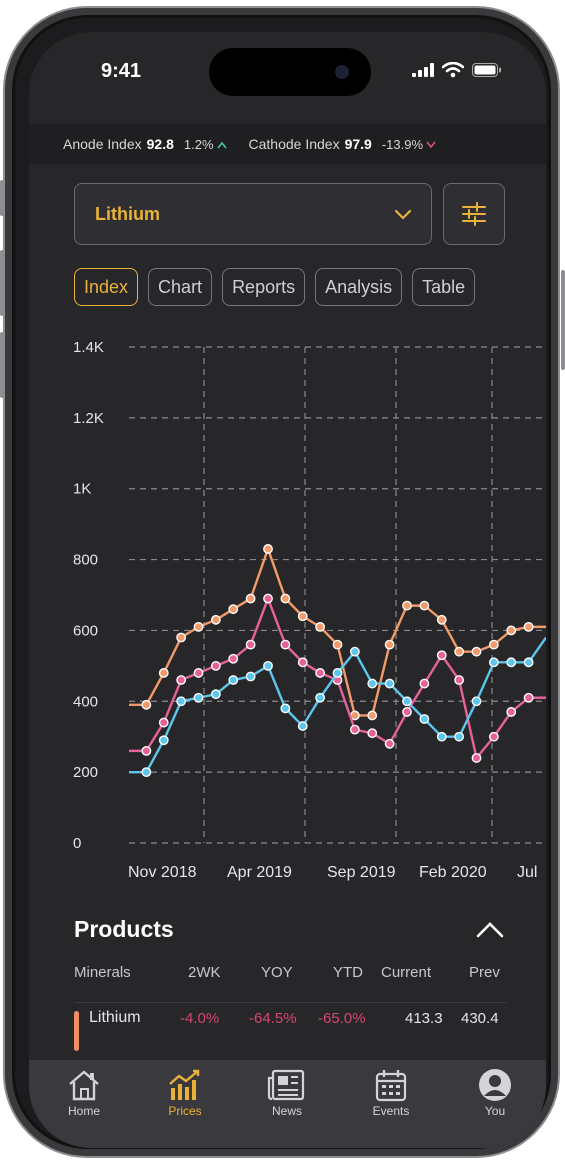 The width and height of the screenshot is (565, 1164). Describe the element at coordinates (85, 701) in the screenshot. I see `y-tick-label: 400` at that location.